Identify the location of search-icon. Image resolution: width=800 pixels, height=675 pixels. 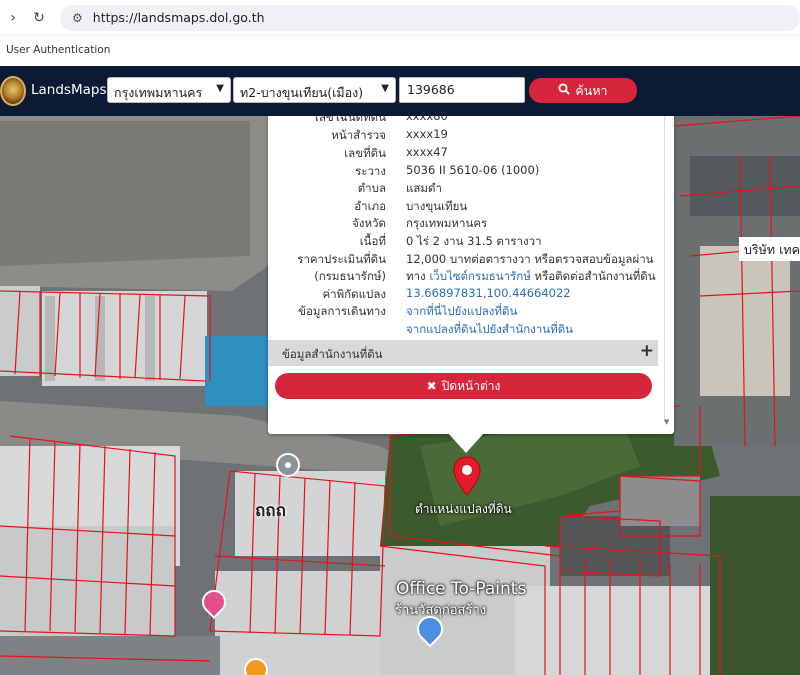
(564, 90).